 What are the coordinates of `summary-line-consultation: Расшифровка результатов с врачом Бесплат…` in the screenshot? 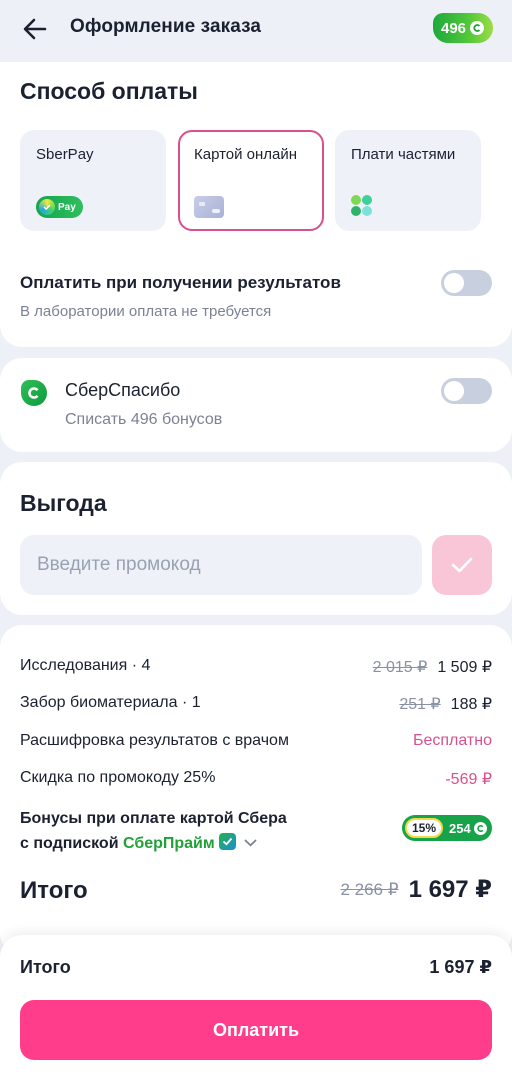 It's located at (256, 743).